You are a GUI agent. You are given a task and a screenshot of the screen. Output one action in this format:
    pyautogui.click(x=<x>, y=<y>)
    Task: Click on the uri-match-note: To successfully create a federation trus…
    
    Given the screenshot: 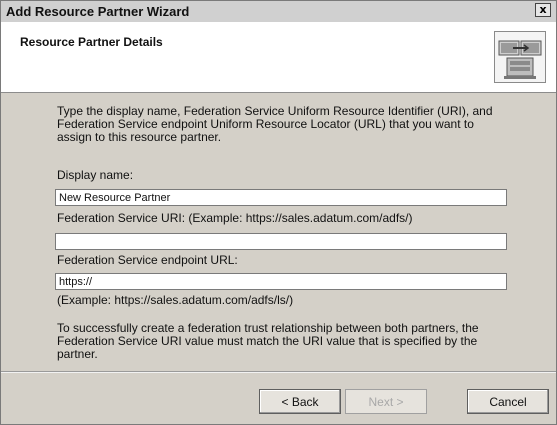 What is the action you would take?
    pyautogui.click(x=268, y=341)
    